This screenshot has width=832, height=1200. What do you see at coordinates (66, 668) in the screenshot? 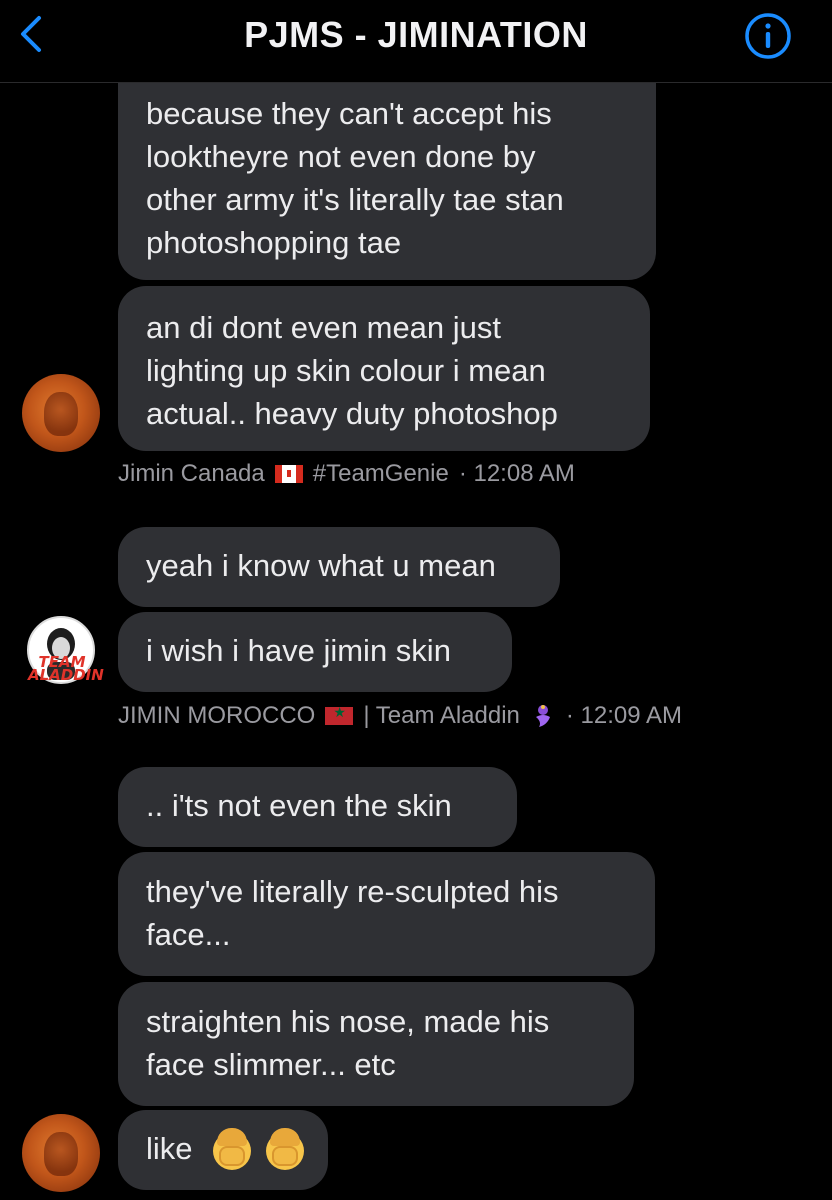
I see `avatar-team-label: TEAM ALADDIN` at bounding box center [66, 668].